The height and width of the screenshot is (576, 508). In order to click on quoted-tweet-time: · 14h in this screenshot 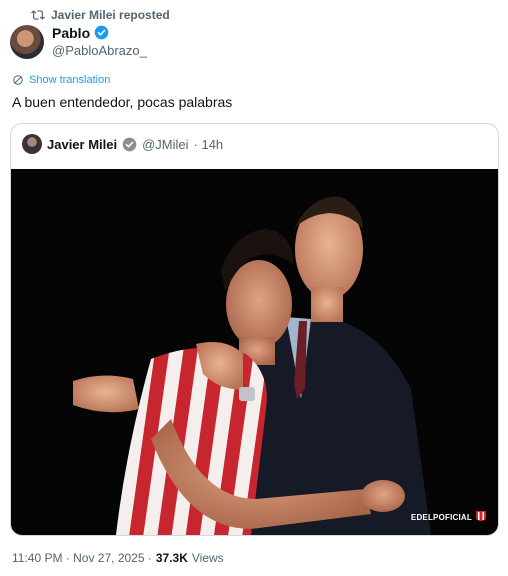, I will do `click(208, 144)`.